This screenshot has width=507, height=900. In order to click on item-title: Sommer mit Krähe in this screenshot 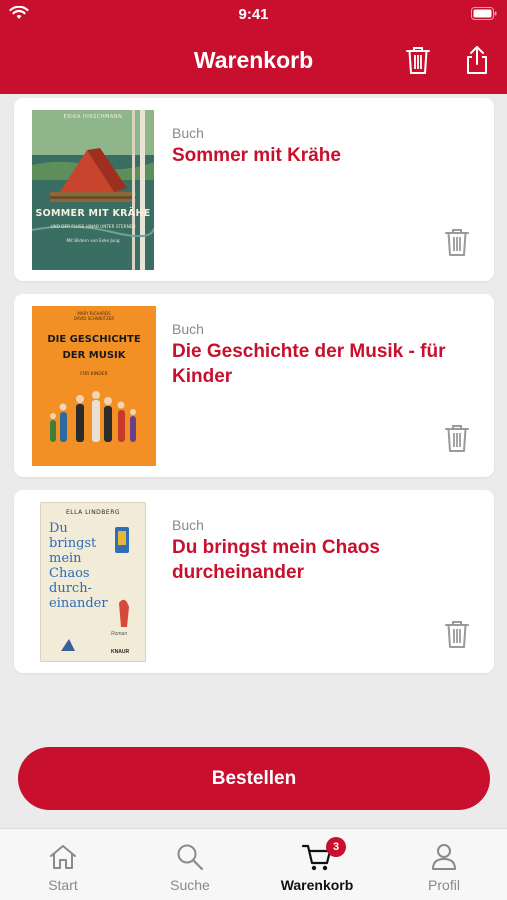, I will do `click(322, 155)`.